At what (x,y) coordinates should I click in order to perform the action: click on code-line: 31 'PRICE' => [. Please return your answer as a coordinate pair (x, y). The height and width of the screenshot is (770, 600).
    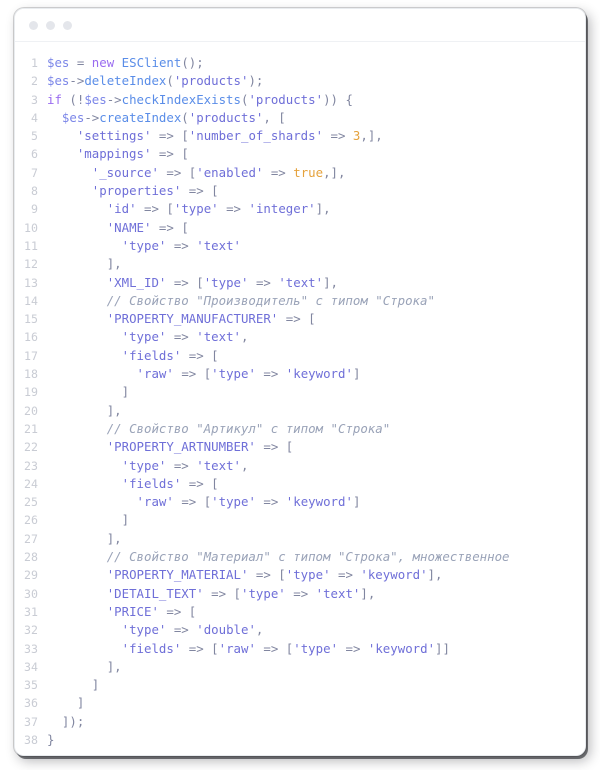
    Looking at the image, I should click on (300, 612).